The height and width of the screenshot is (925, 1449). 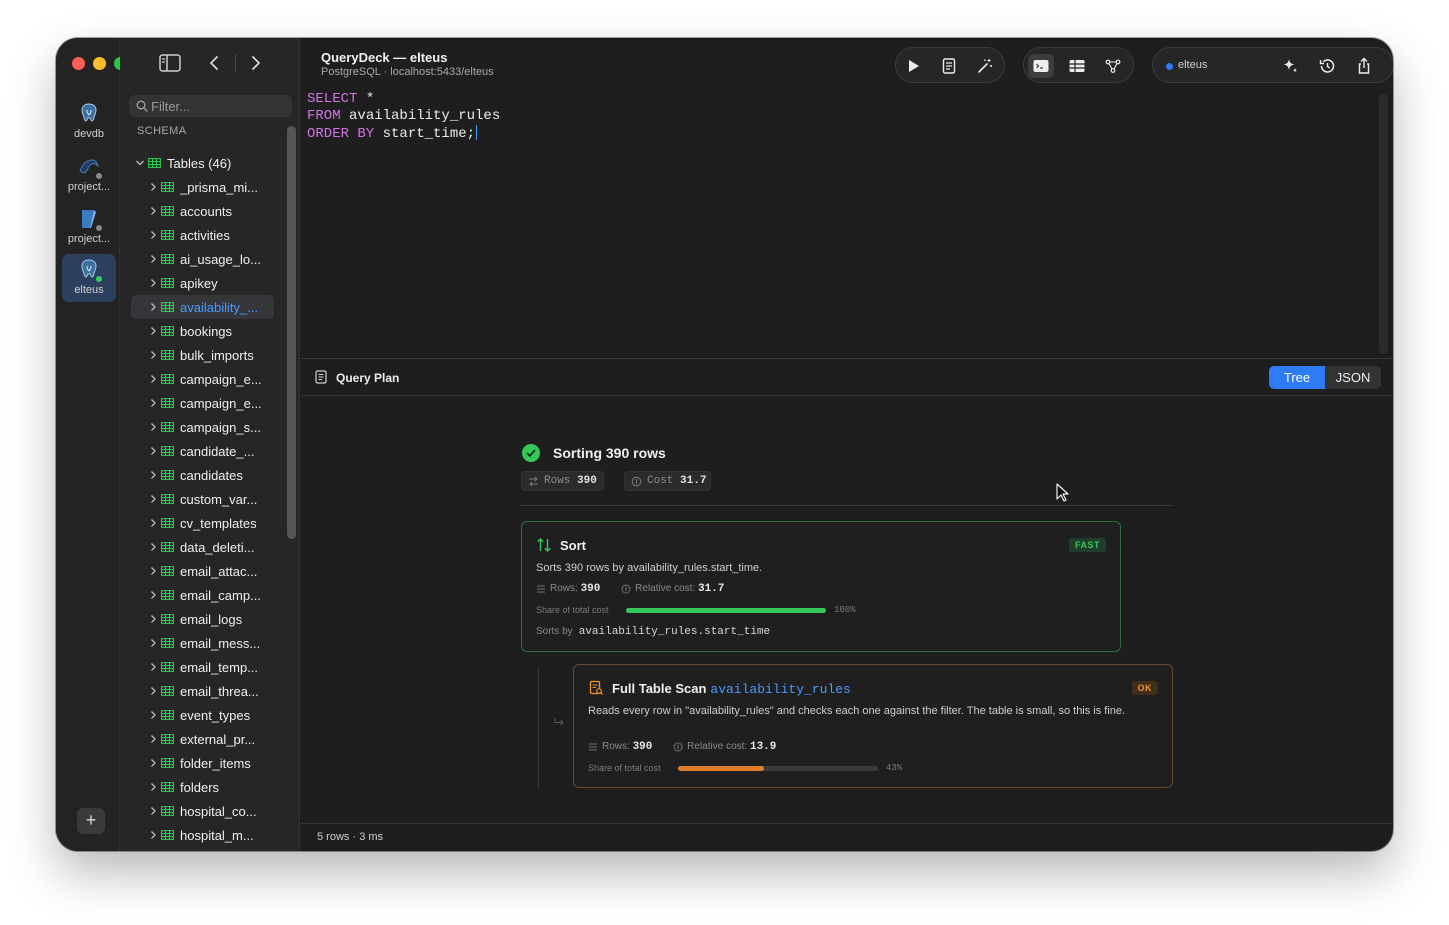 What do you see at coordinates (1113, 66) in the screenshot?
I see `diagram-view-button` at bounding box center [1113, 66].